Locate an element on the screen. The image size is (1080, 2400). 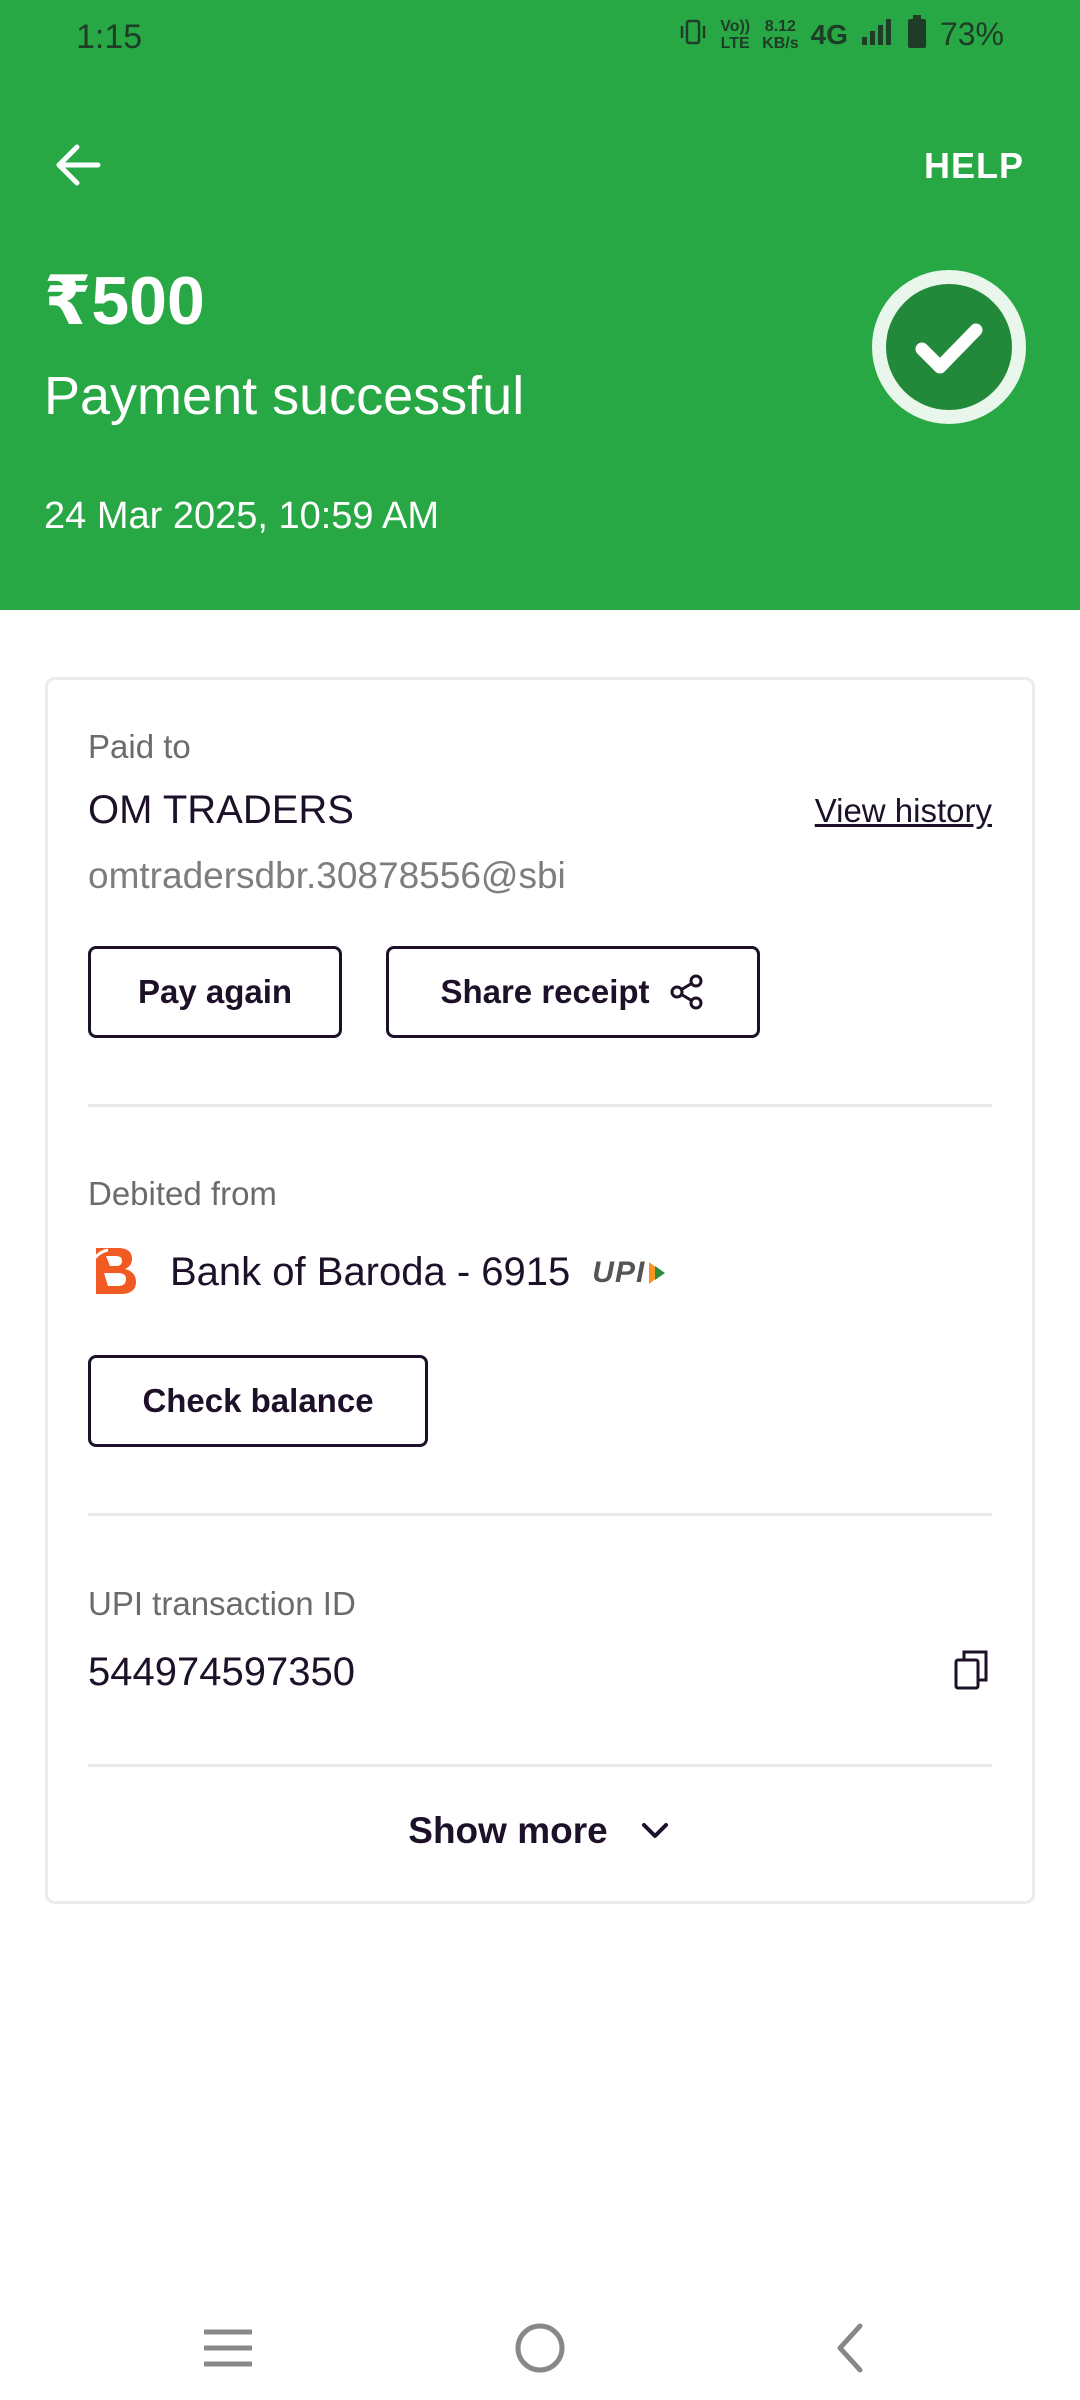
home-circle-icon is located at coordinates (540, 2348).